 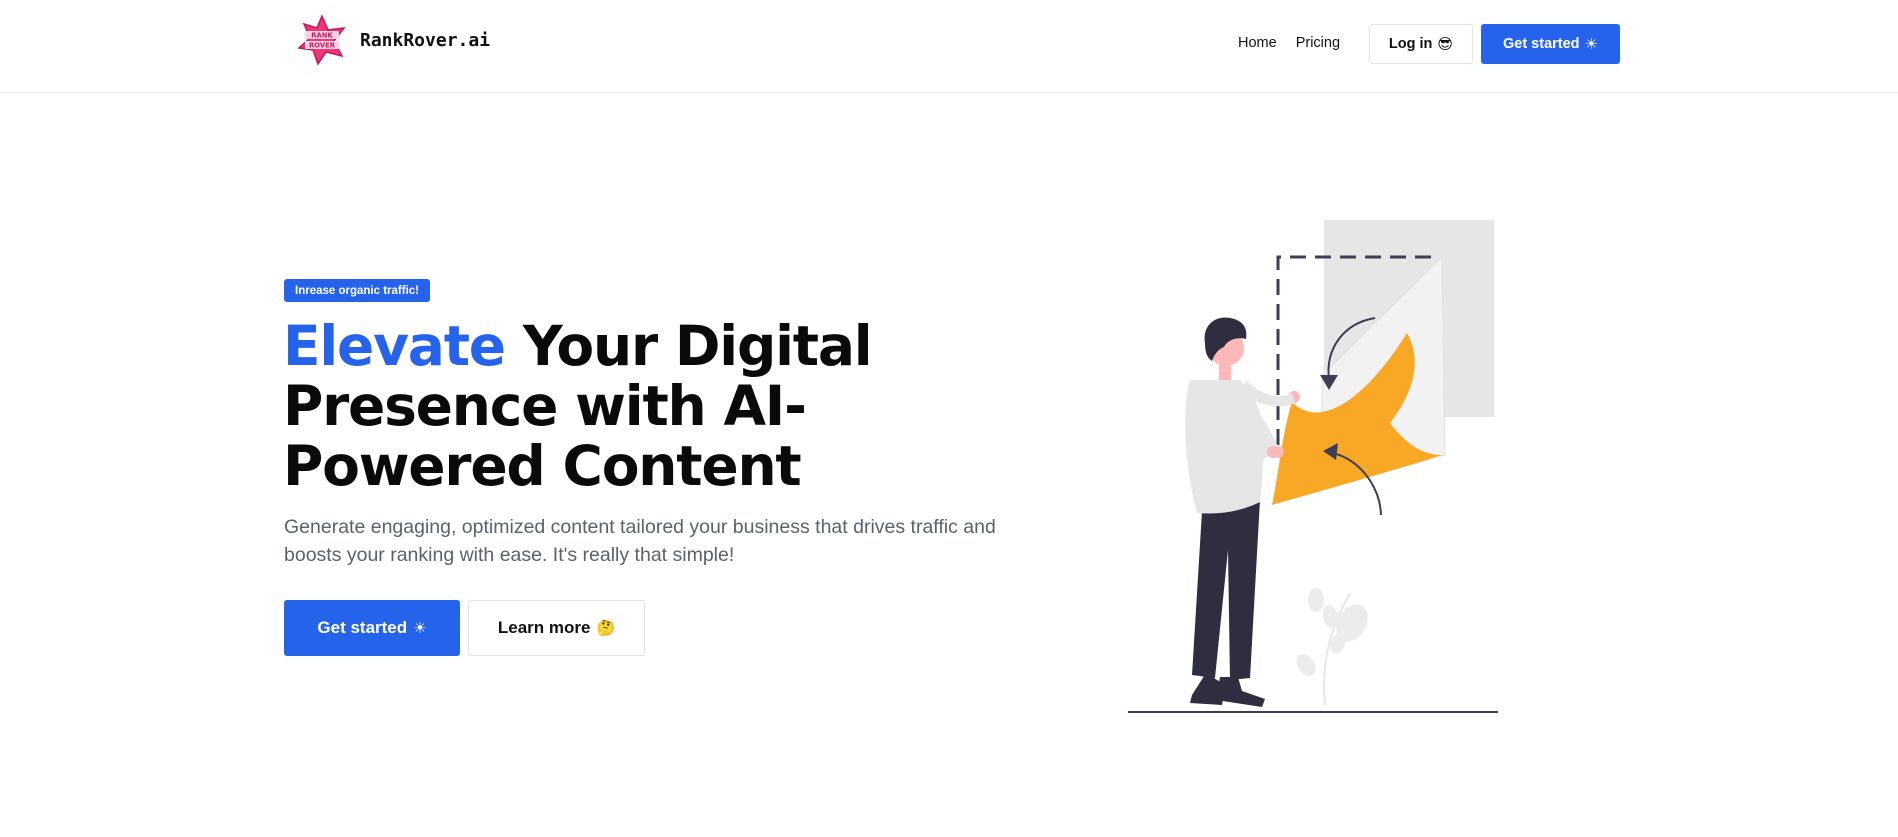 I want to click on brand-name: RankRover.ai, so click(x=425, y=40).